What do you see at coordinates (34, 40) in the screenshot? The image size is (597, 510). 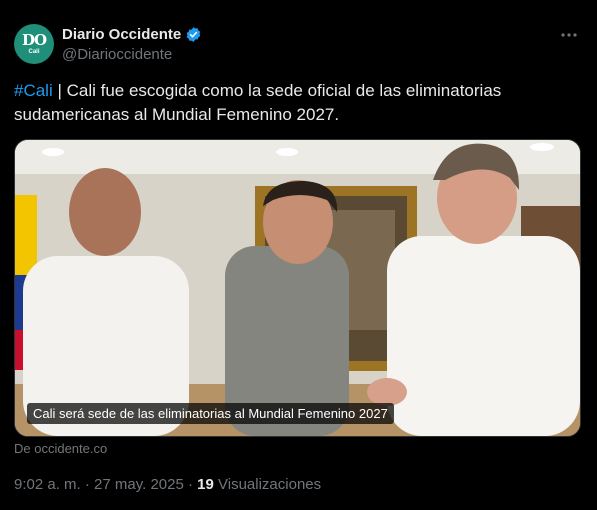 I see `avatar-logo-letters: DO` at bounding box center [34, 40].